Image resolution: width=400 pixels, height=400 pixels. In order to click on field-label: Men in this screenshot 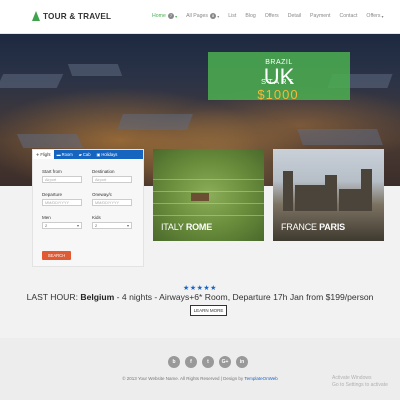, I will do `click(46, 217)`.